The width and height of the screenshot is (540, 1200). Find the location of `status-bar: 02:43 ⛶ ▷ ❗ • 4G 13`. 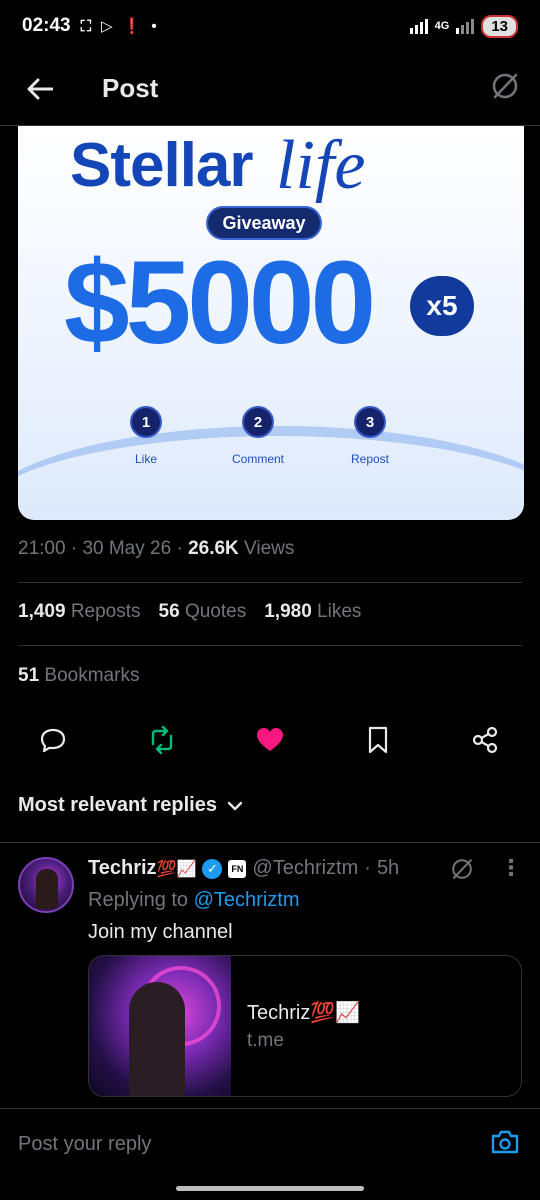

status-bar: 02:43 ⛶ ▷ ❗ • 4G 13 is located at coordinates (270, 26).